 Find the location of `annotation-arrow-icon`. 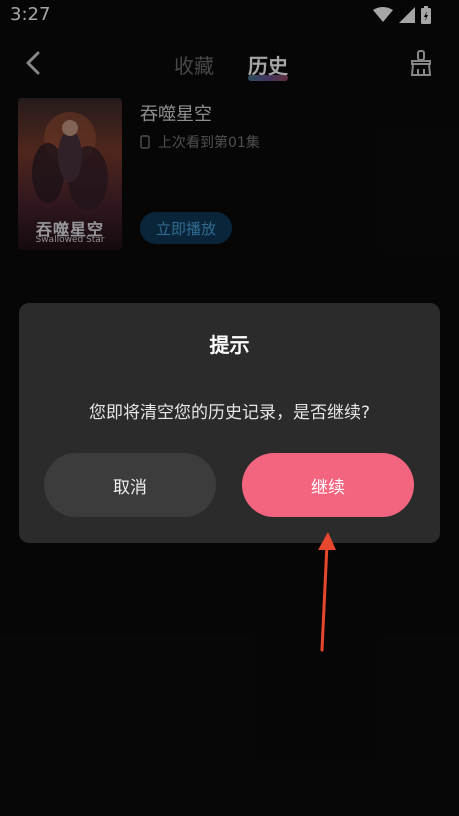

annotation-arrow-icon is located at coordinates (327, 592).